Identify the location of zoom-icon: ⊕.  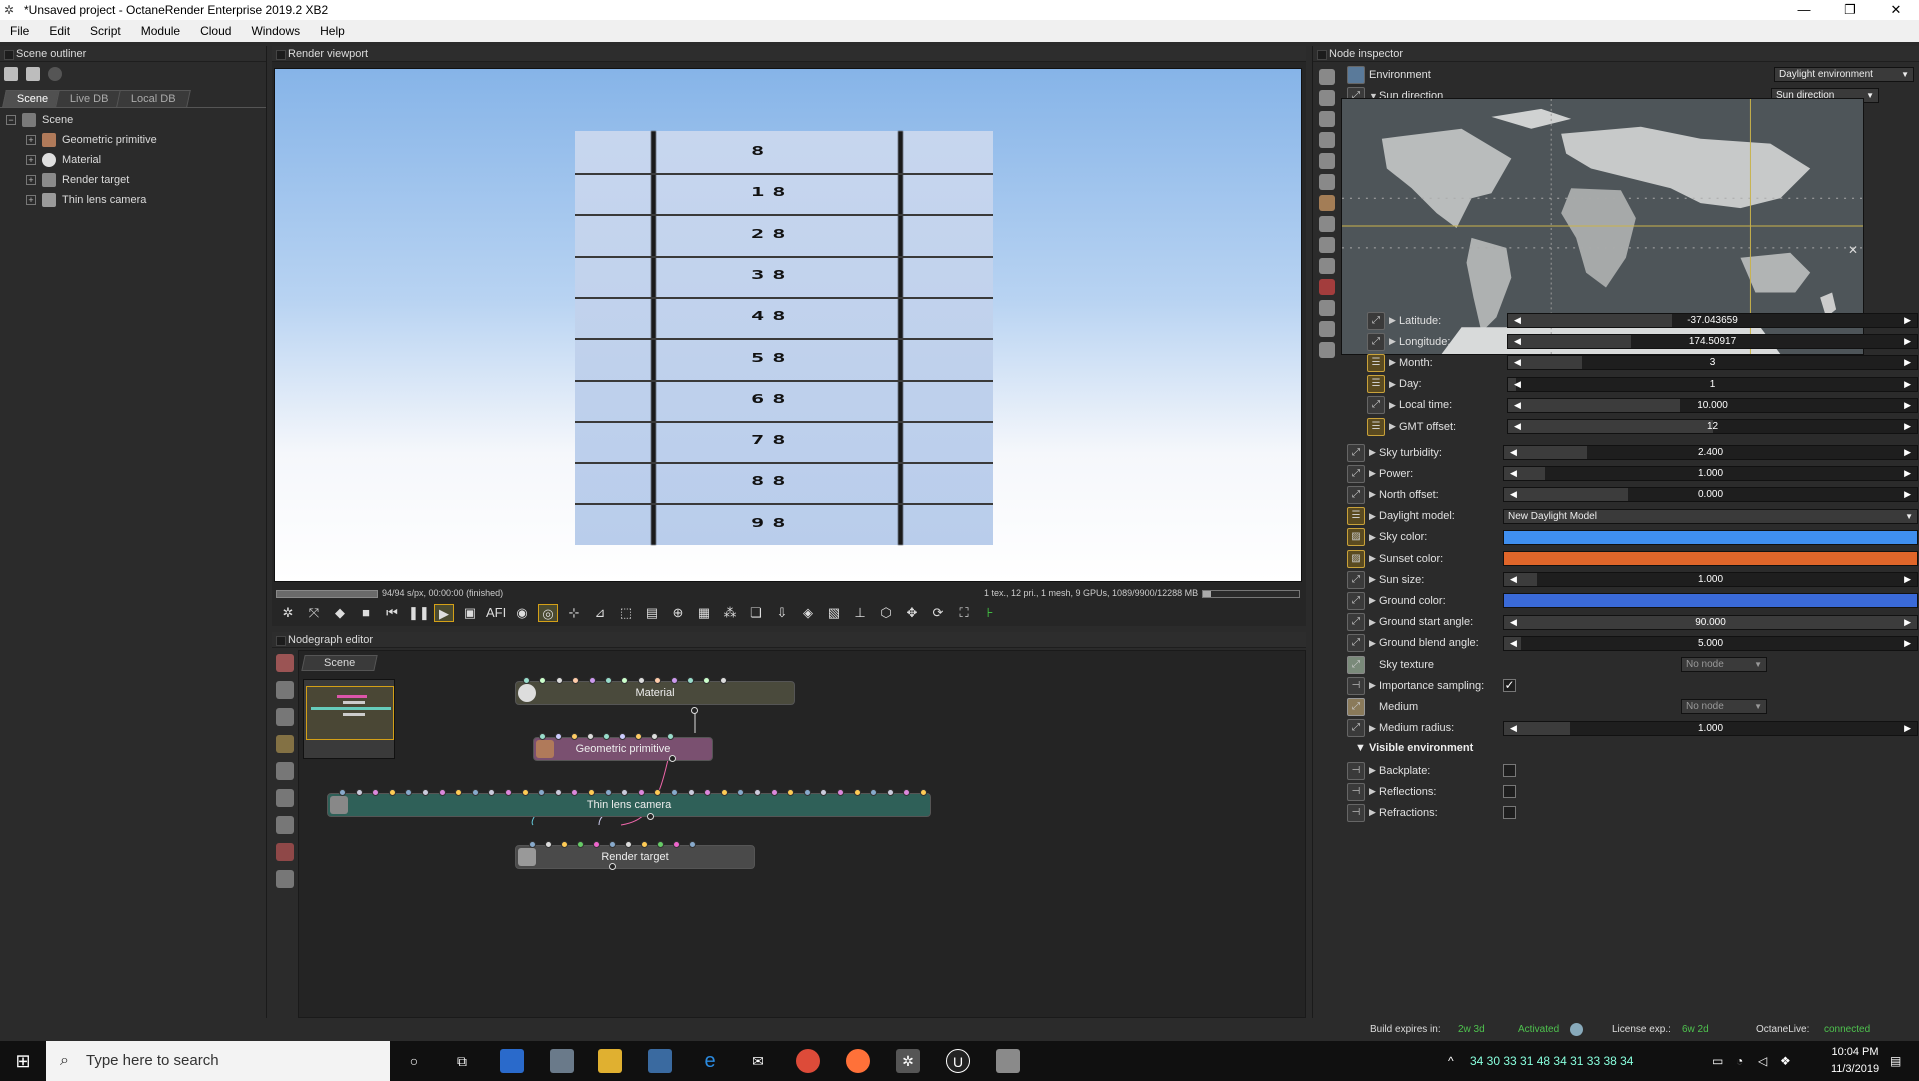
(678, 613).